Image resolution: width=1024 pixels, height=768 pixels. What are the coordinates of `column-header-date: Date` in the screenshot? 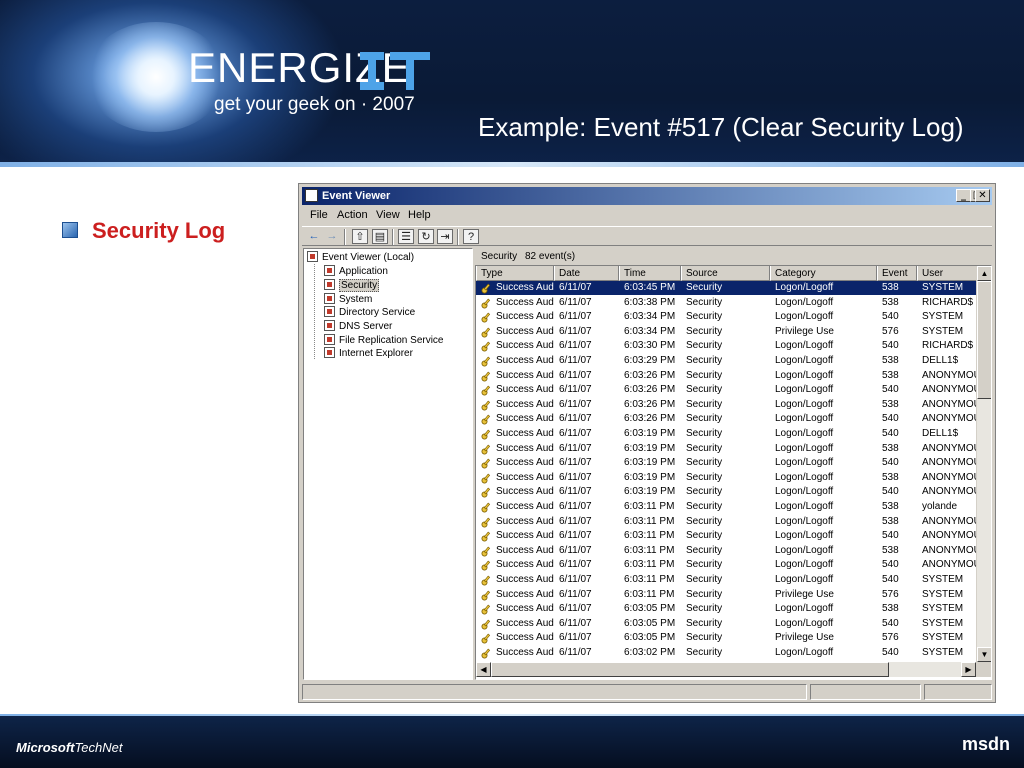 It's located at (586, 273).